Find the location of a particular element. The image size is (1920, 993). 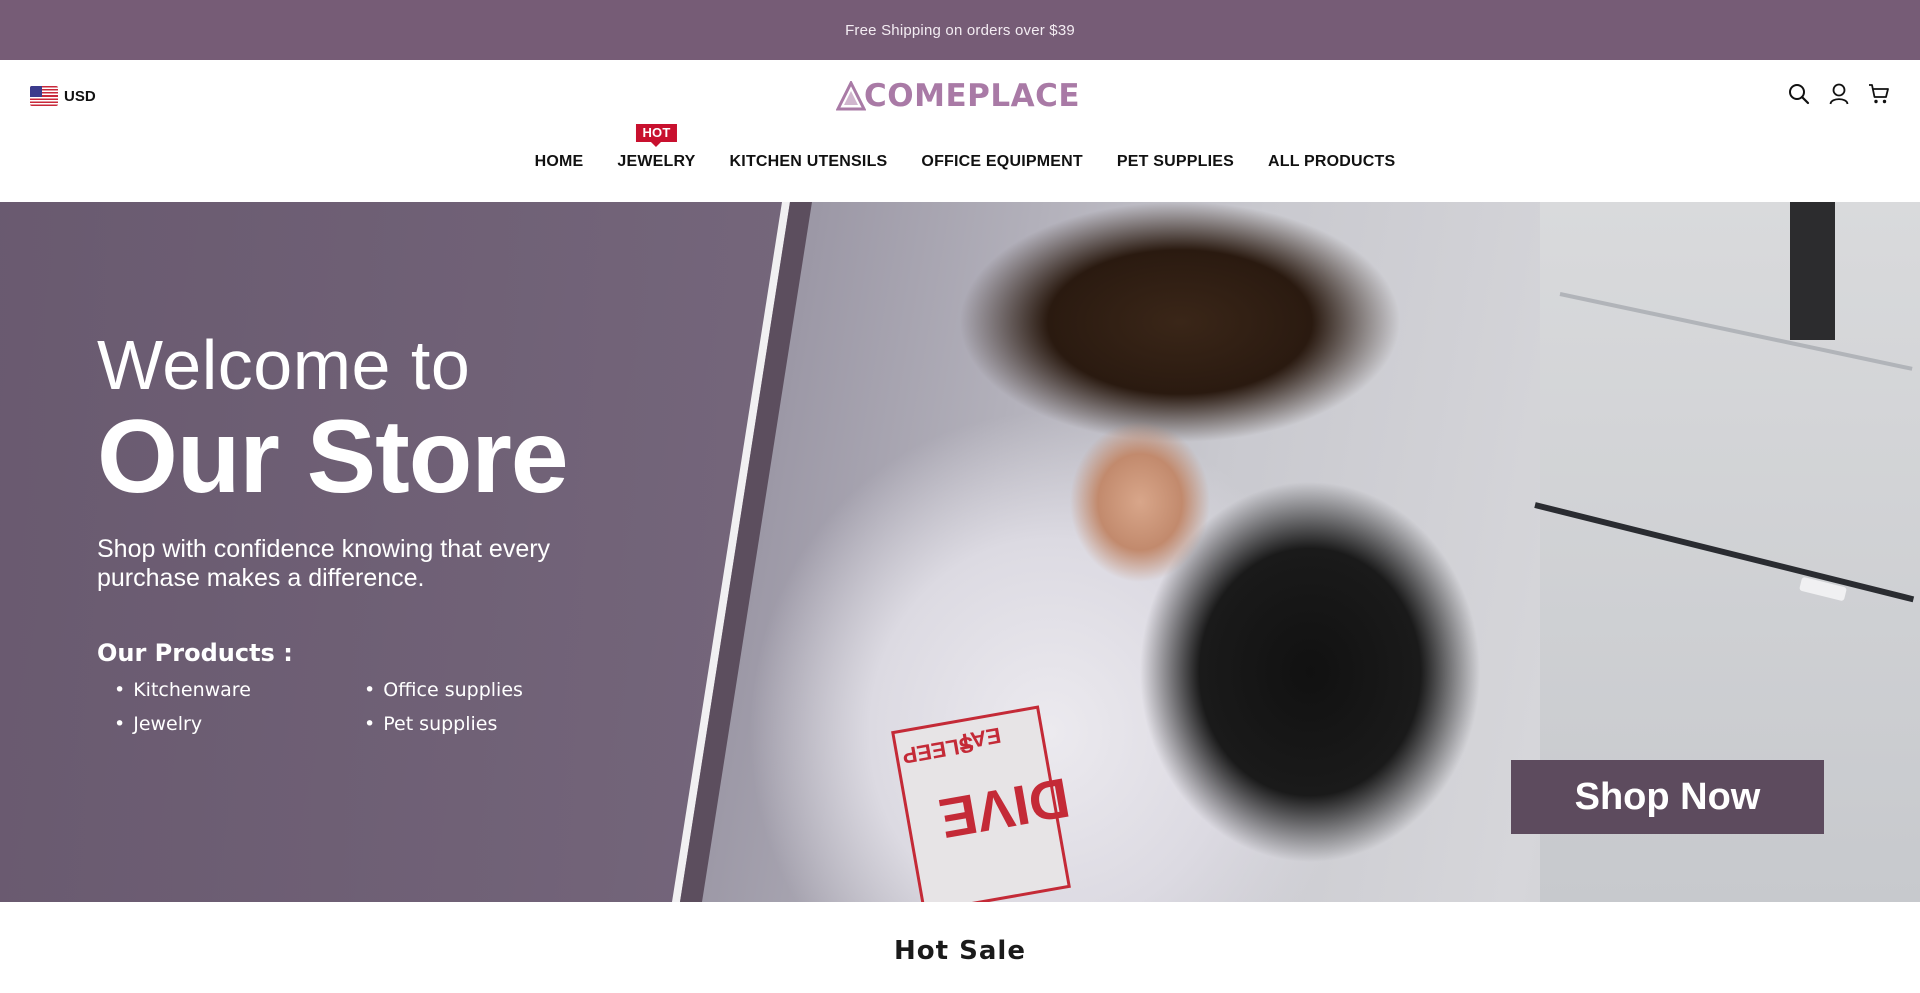

nav-item-all-products: ALL PRODUCTS is located at coordinates (1331, 162).